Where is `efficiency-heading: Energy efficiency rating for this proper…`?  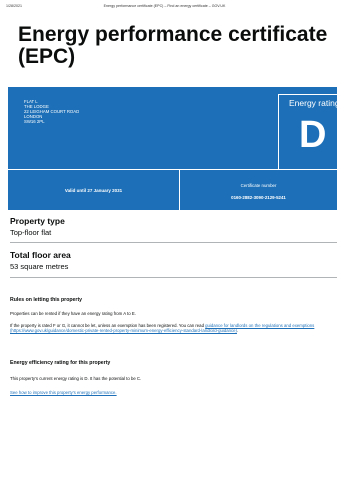 efficiency-heading: Energy efficiency rating for this proper… is located at coordinates (60, 363).